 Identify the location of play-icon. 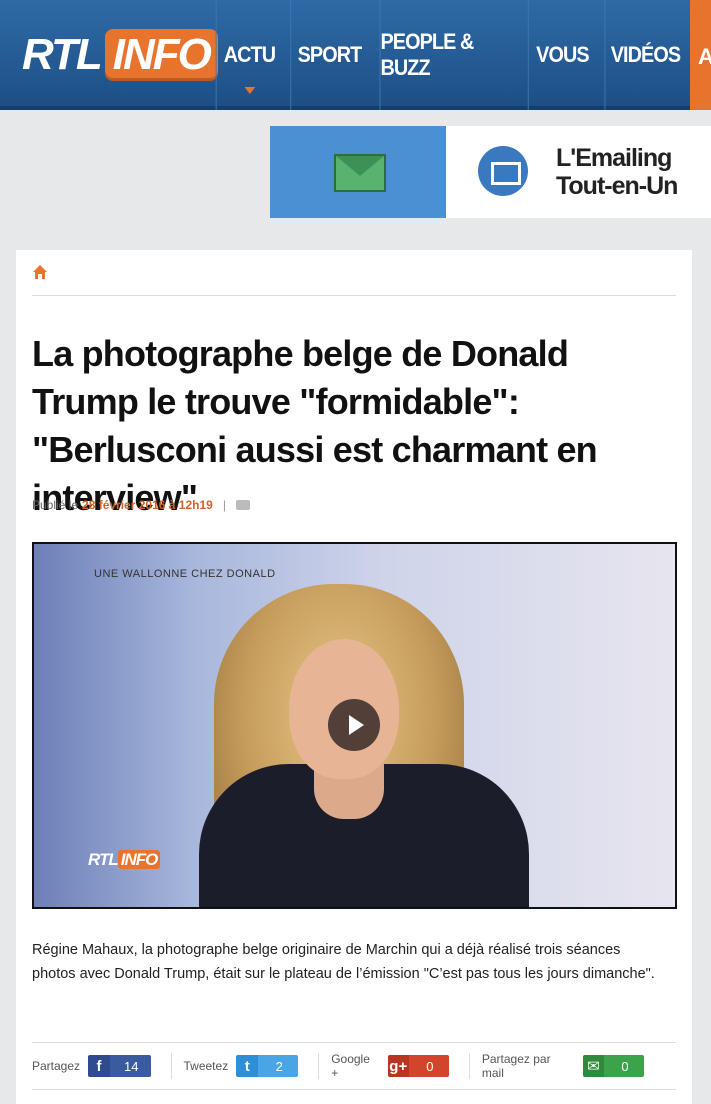
(354, 725).